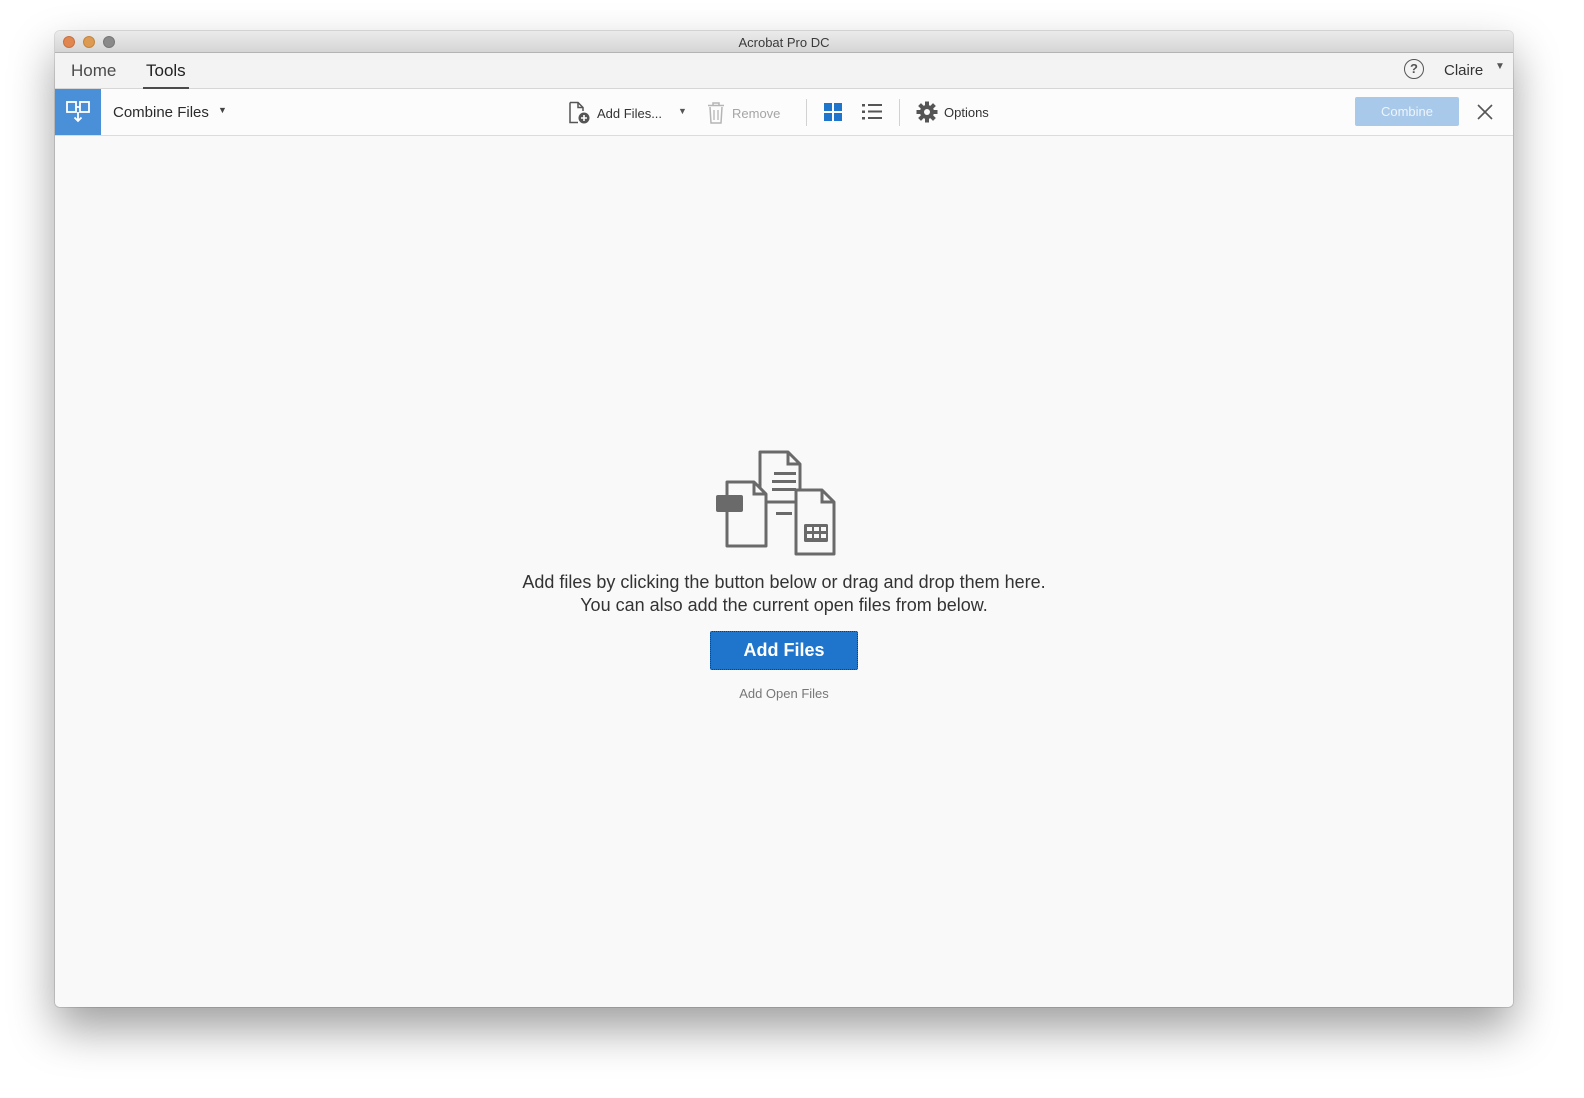  I want to click on remove-label: Remove, so click(756, 113).